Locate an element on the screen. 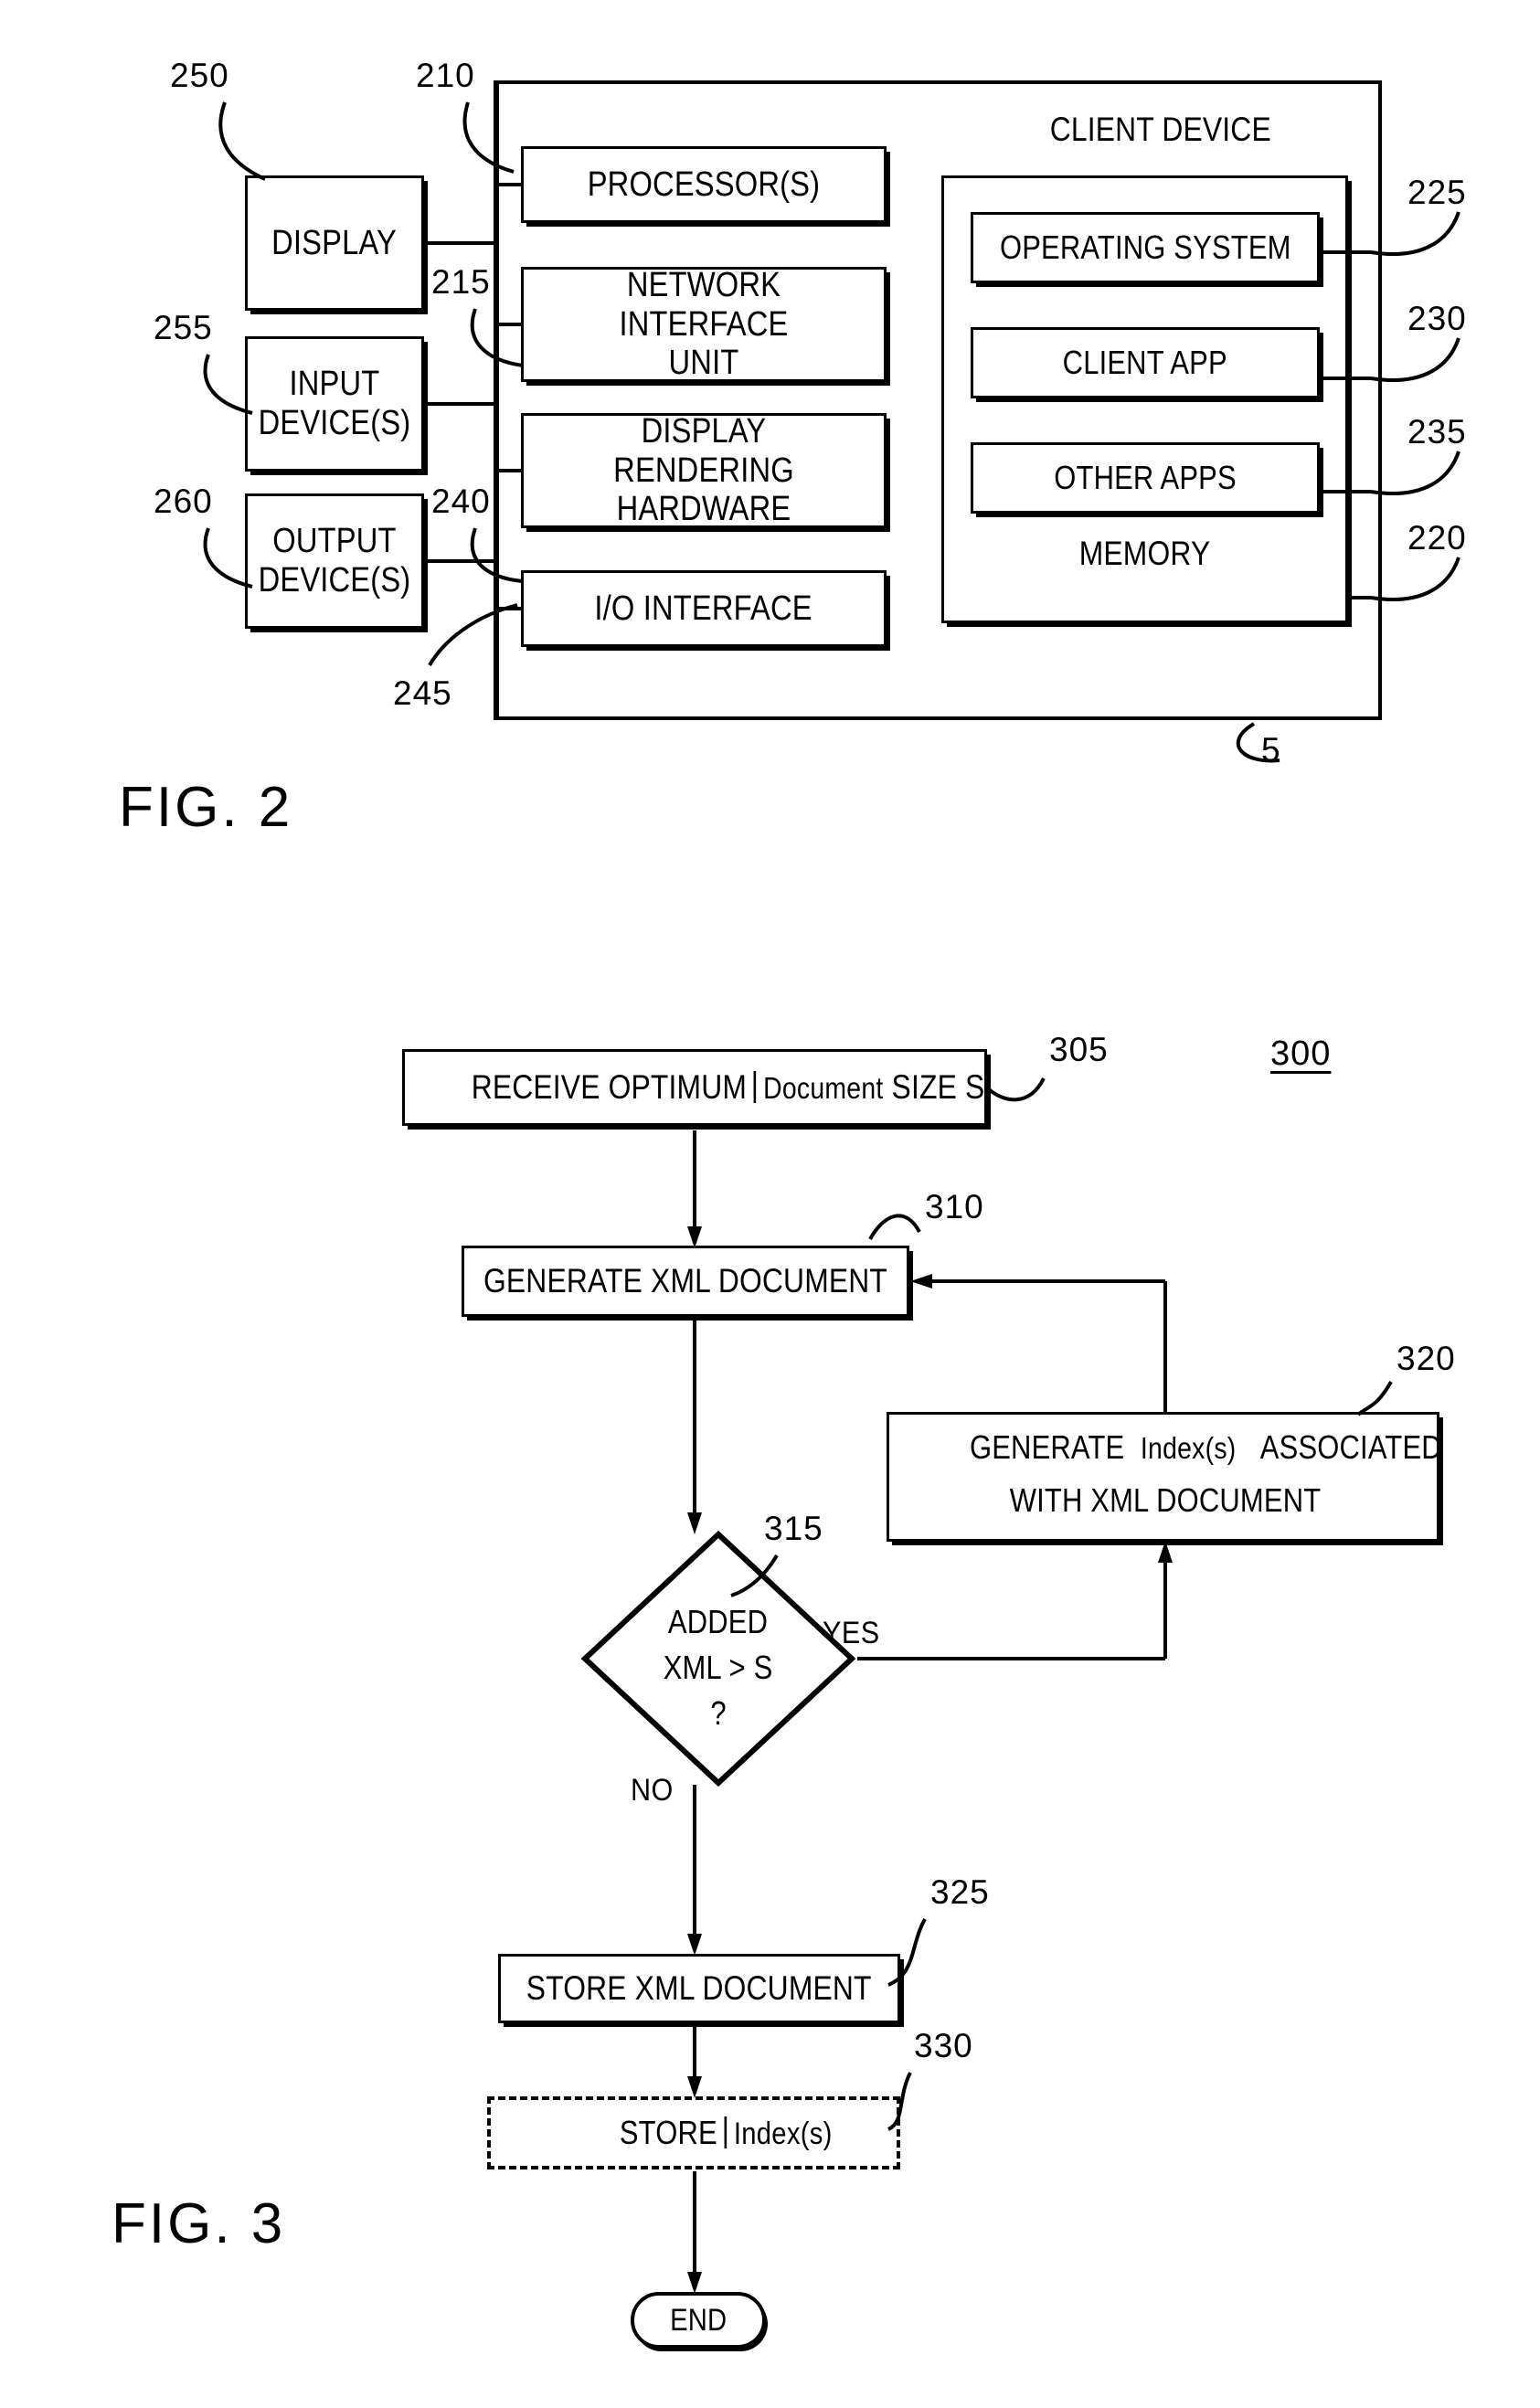  step-330-part2: Index(s) is located at coordinates (783, 2133).